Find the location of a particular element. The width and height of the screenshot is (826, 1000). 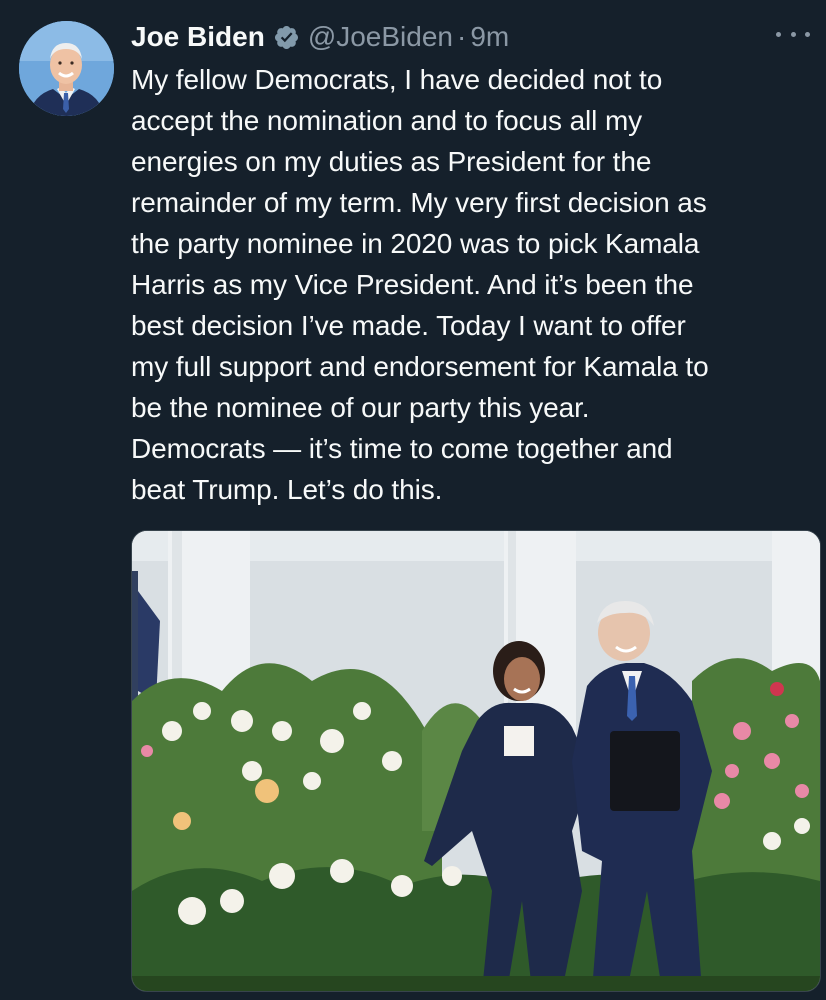

tweet-header: Joe Biden @JoeBiden · 9m is located at coordinates (320, 37).